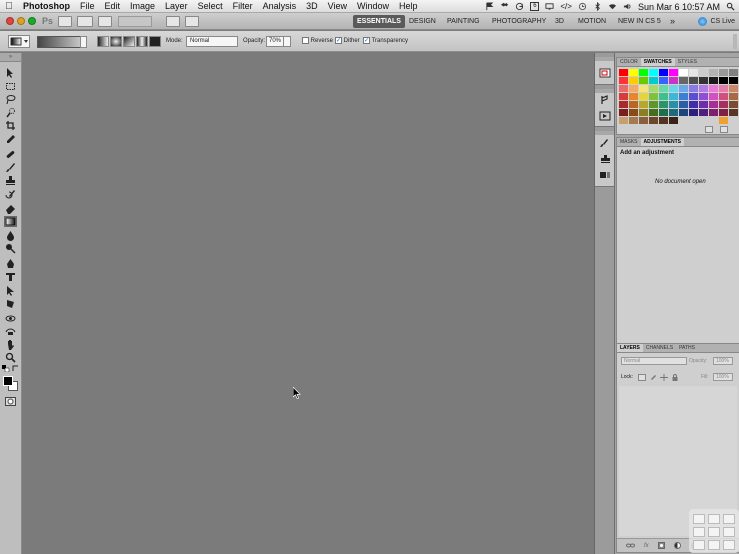 Image resolution: width=739 pixels, height=554 pixels. What do you see at coordinates (10, 167) in the screenshot?
I see `brush-tool-icon` at bounding box center [10, 167].